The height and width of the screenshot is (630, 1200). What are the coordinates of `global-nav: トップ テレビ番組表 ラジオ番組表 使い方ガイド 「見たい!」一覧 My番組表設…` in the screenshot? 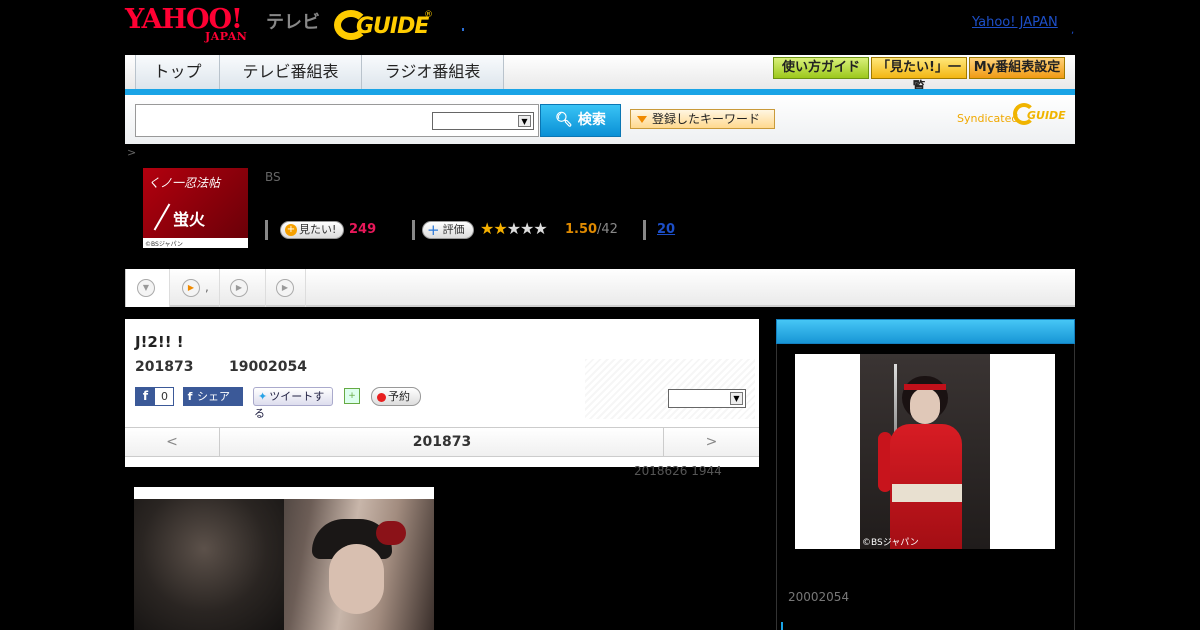 It's located at (600, 75).